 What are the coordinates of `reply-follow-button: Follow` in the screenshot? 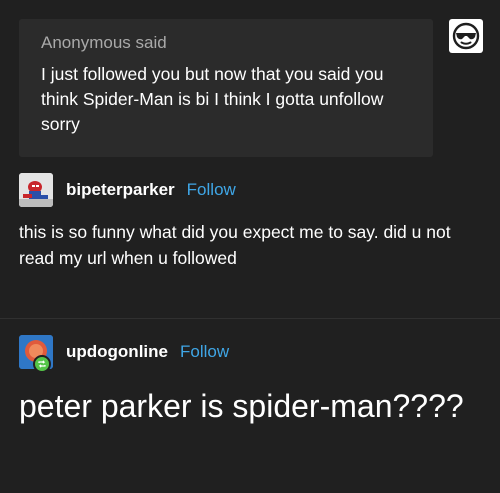 It's located at (211, 190).